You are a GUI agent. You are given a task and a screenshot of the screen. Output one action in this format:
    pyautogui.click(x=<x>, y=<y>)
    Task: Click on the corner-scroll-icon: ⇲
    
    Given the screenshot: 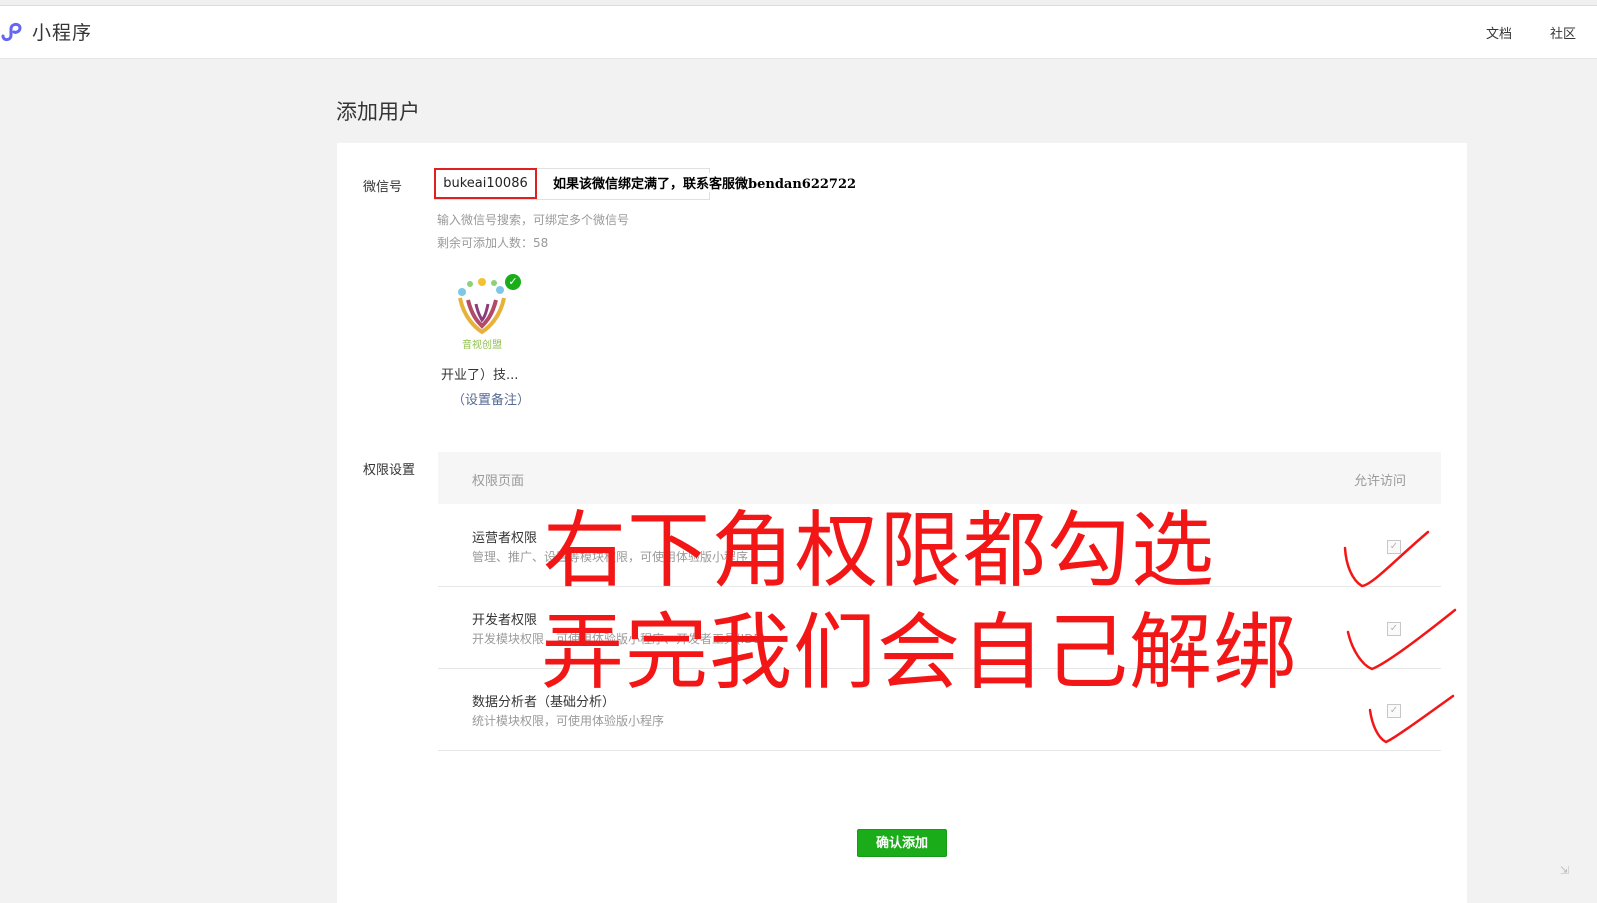 What is the action you would take?
    pyautogui.click(x=1564, y=870)
    